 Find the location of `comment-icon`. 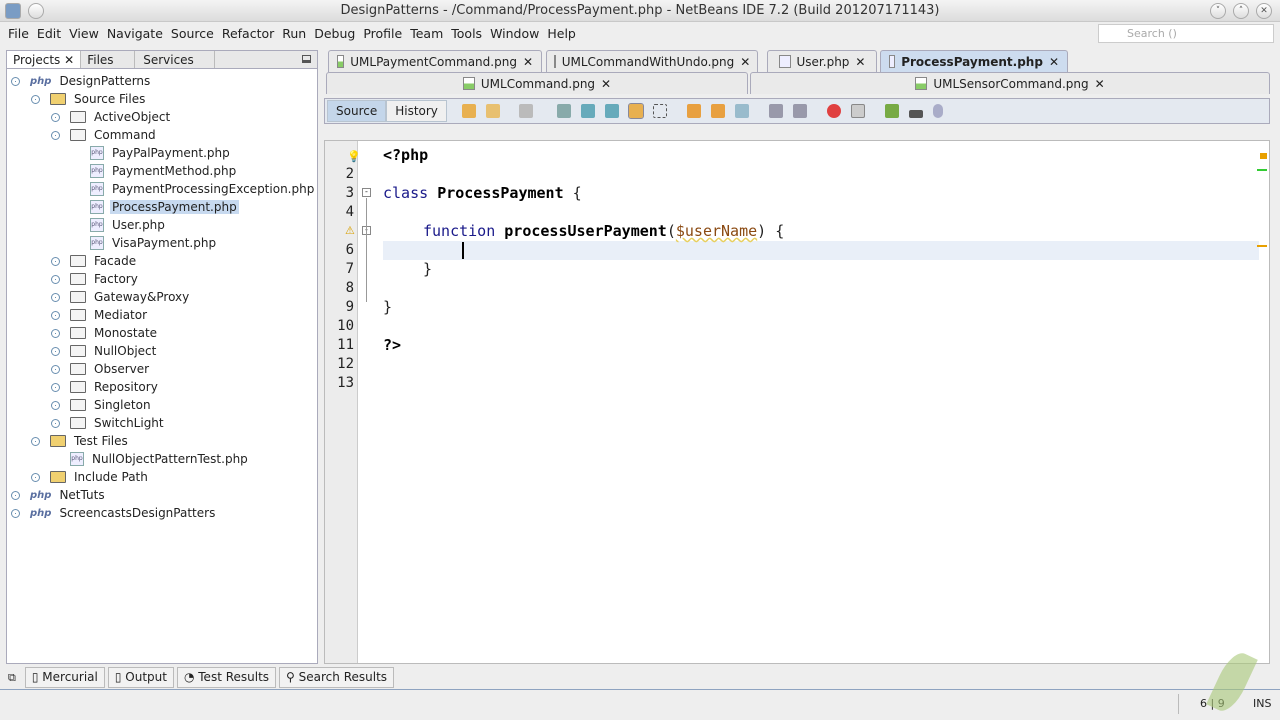

comment-icon is located at coordinates (891, 111).